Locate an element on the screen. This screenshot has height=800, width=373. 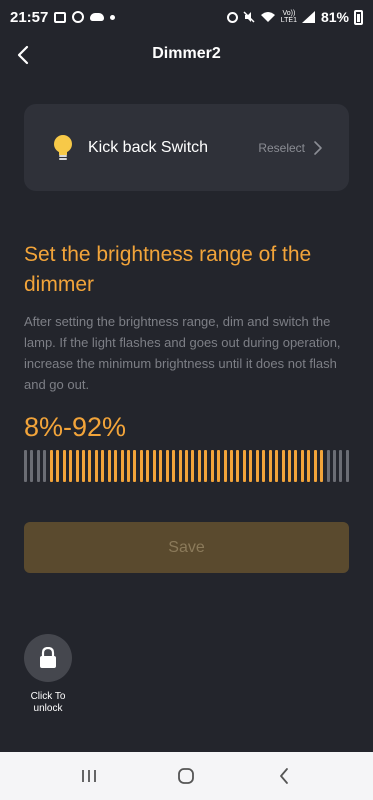
volte-indicator: Vo)) LTE1 is located at coordinates (288, 17).